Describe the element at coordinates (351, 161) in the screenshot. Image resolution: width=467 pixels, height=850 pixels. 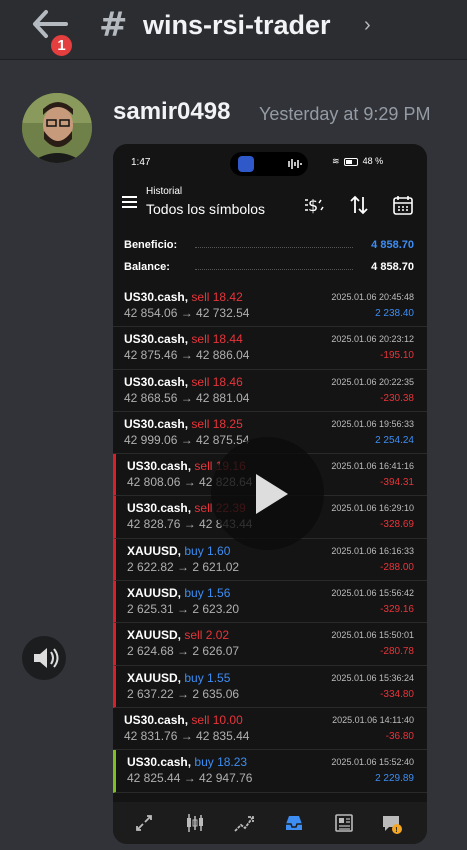
I see `battery-icon` at that location.